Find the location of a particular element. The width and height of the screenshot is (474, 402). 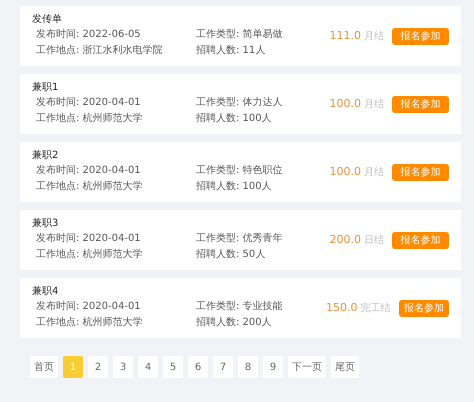

pay-cycle: 完工结 is located at coordinates (375, 308).